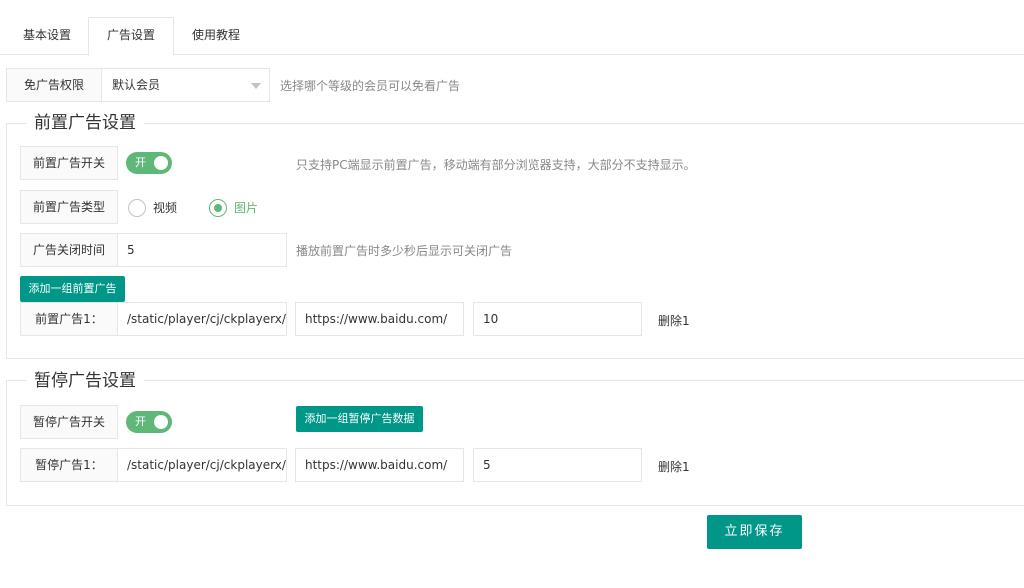 The image size is (1024, 588). Describe the element at coordinates (136, 85) in the screenshot. I see `member-level-selected: 默认会员` at that location.